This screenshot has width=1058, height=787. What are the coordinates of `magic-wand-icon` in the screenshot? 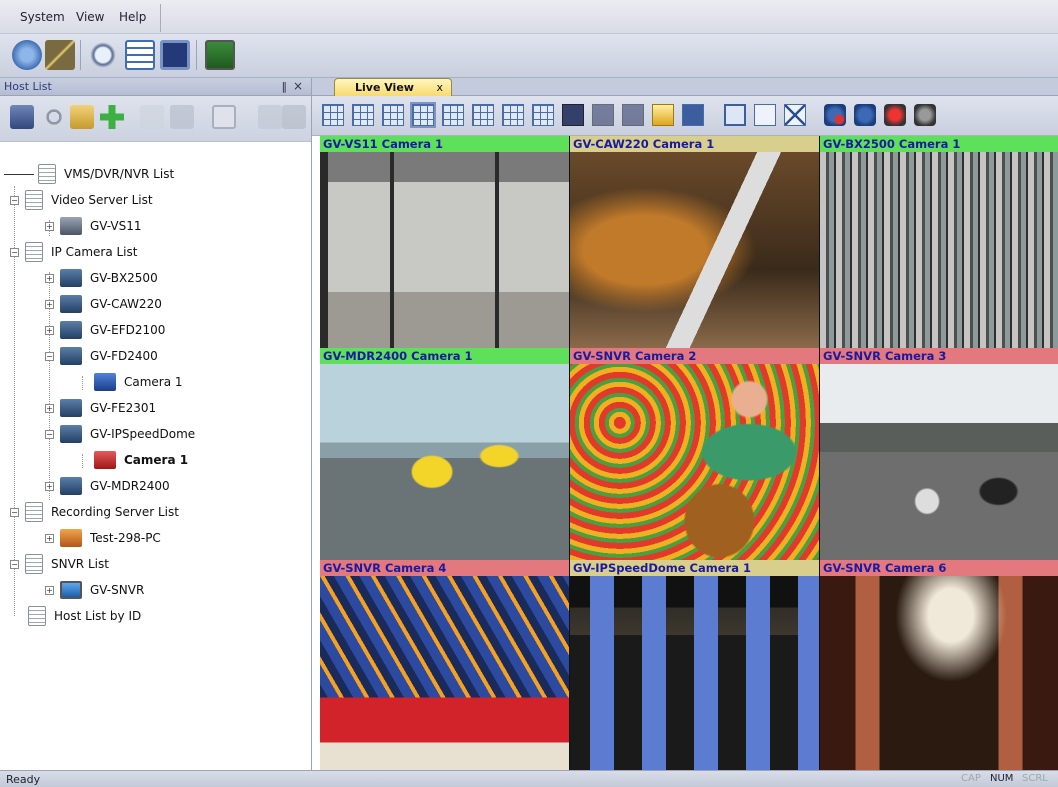 It's located at (60, 55).